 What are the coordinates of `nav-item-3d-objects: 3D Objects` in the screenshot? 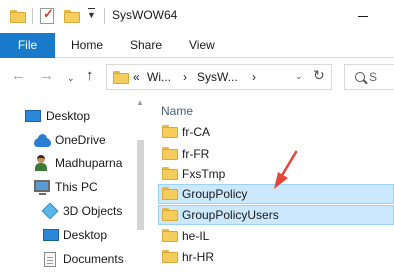 It's located at (73, 211).